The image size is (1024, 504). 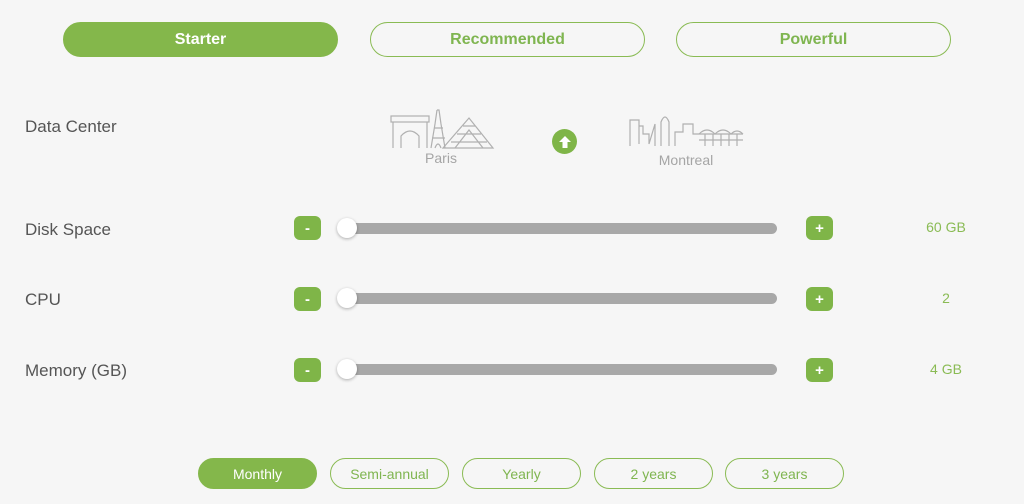 I want to click on period-yearly-button: Yearly, so click(x=521, y=473).